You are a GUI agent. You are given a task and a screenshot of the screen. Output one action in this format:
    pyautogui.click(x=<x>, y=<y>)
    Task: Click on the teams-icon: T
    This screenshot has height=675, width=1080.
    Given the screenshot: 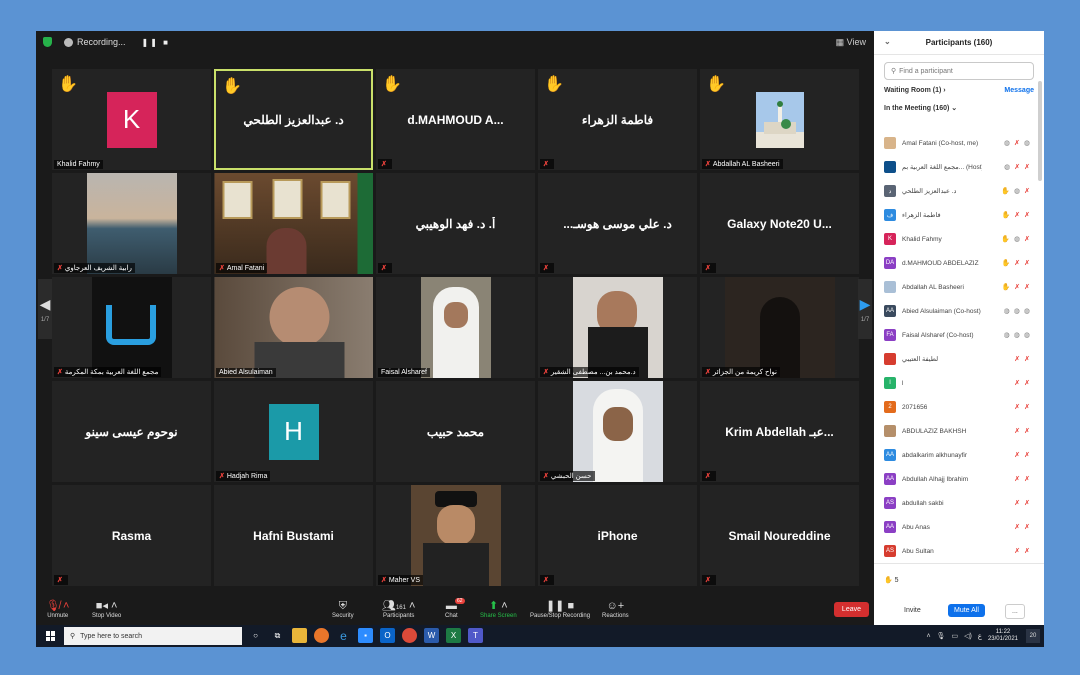 What is the action you would take?
    pyautogui.click(x=475, y=635)
    